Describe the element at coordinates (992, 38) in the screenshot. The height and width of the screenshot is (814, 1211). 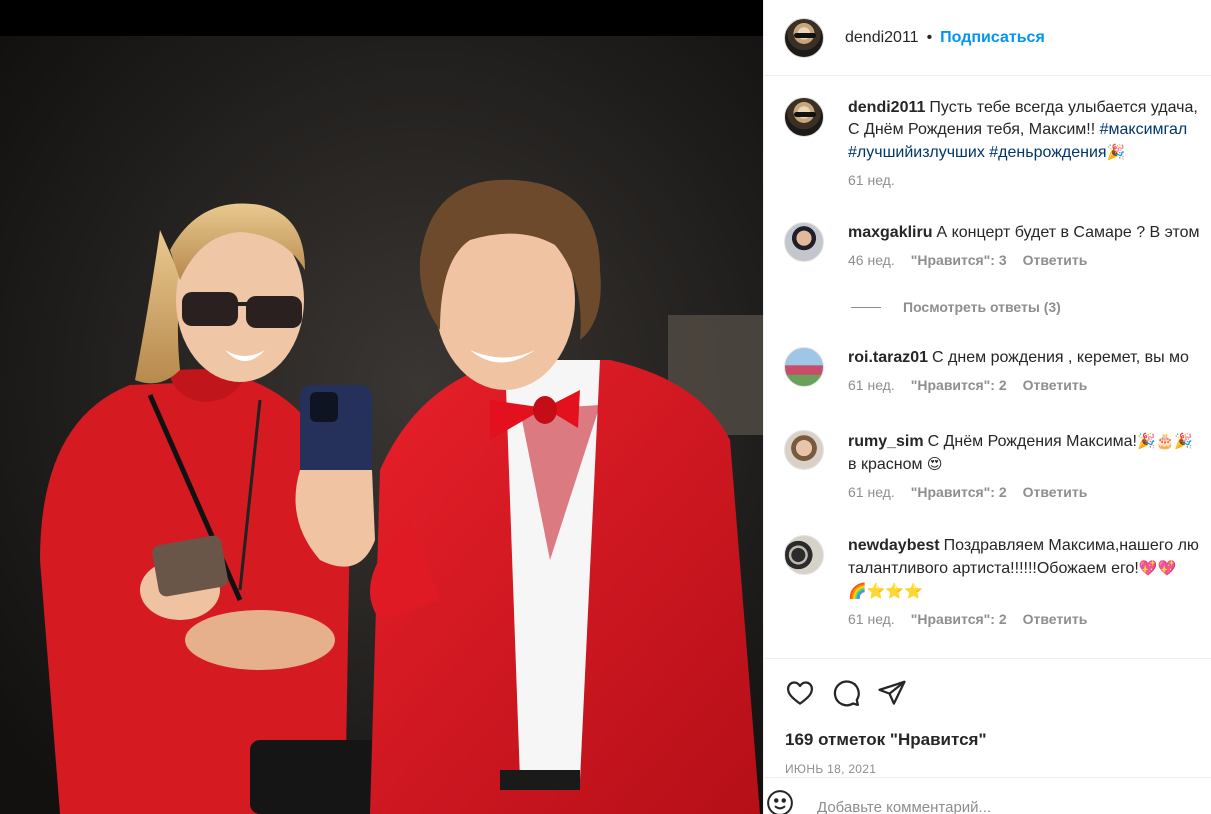
I see `follow-button: Подписаться` at that location.